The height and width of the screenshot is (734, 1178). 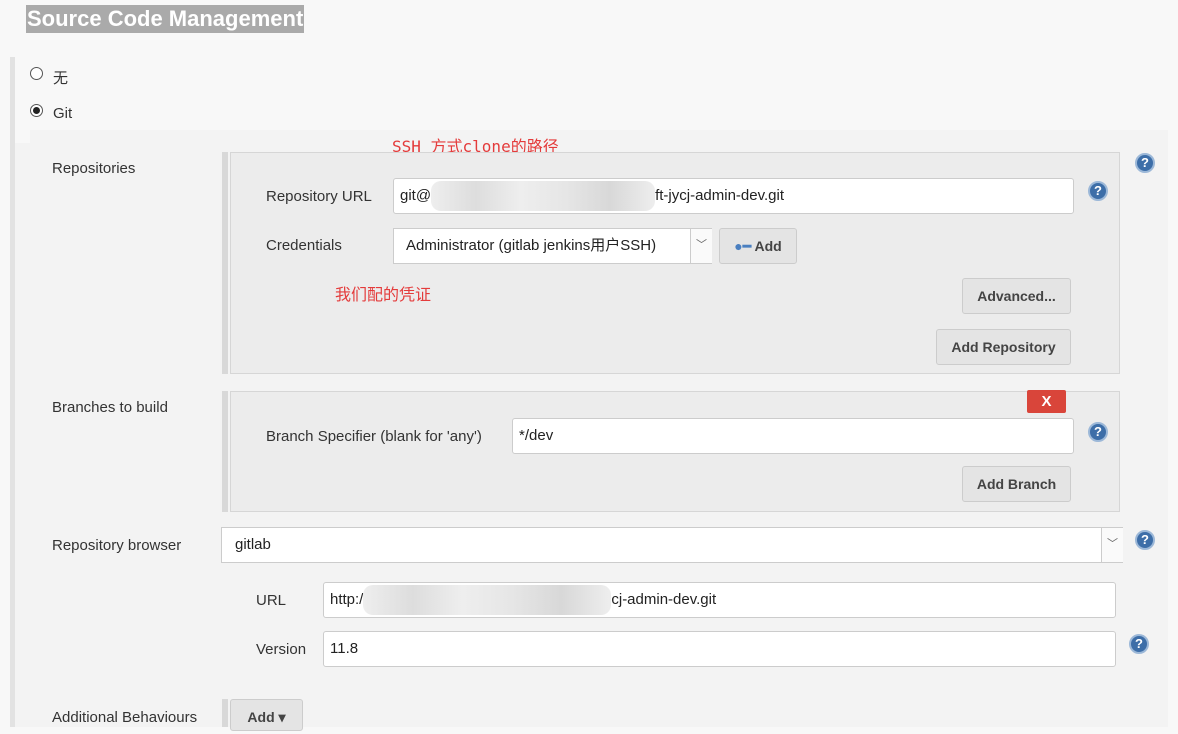 I want to click on delete-branch-button: X, so click(x=1046, y=401).